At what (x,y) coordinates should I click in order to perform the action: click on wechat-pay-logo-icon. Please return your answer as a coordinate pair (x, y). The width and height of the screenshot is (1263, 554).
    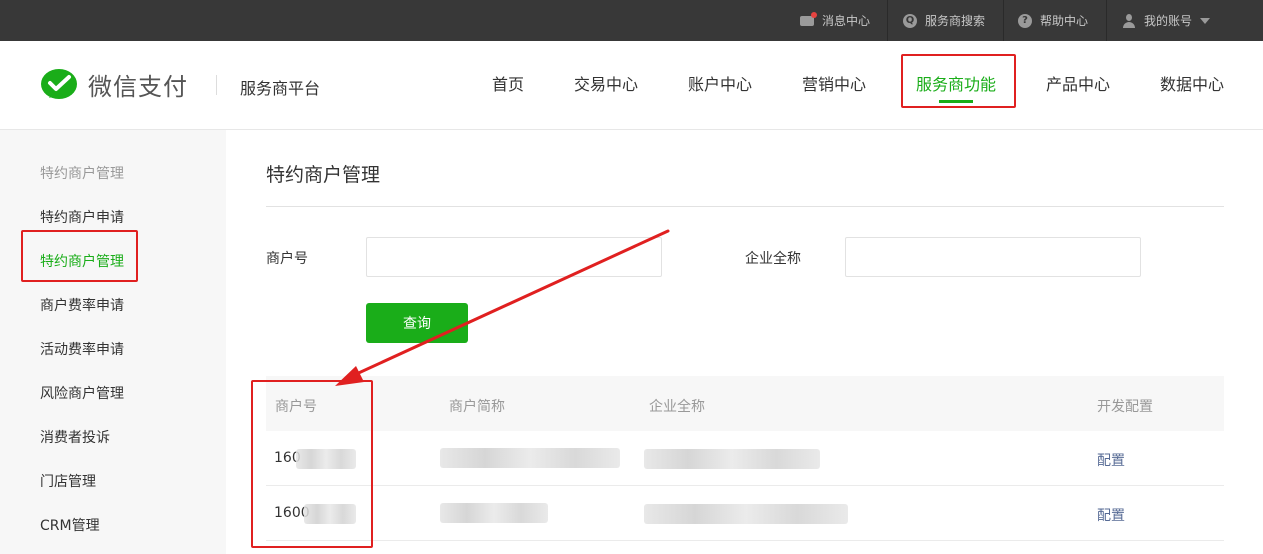
    Looking at the image, I should click on (59, 83).